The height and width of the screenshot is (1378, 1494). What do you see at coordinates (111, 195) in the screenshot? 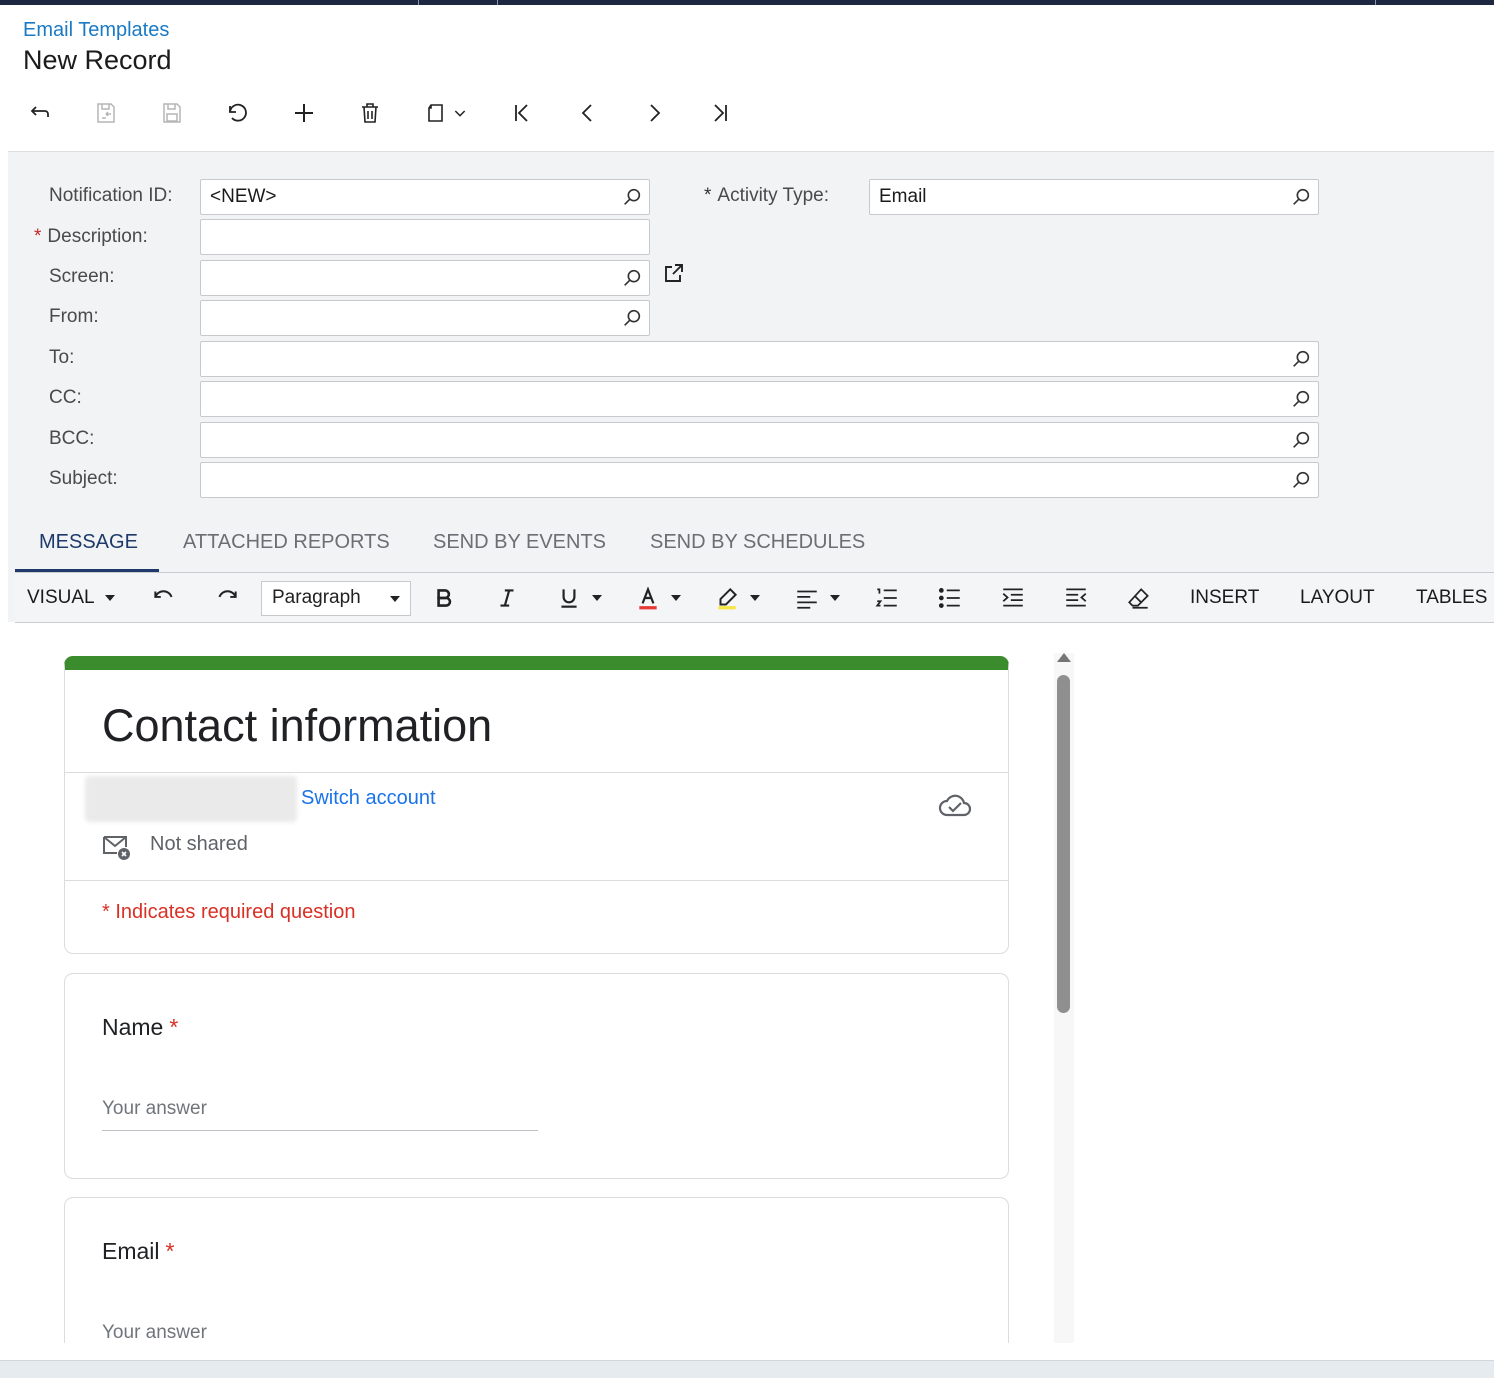
I see `notification-id-label: Notification ID:` at bounding box center [111, 195].